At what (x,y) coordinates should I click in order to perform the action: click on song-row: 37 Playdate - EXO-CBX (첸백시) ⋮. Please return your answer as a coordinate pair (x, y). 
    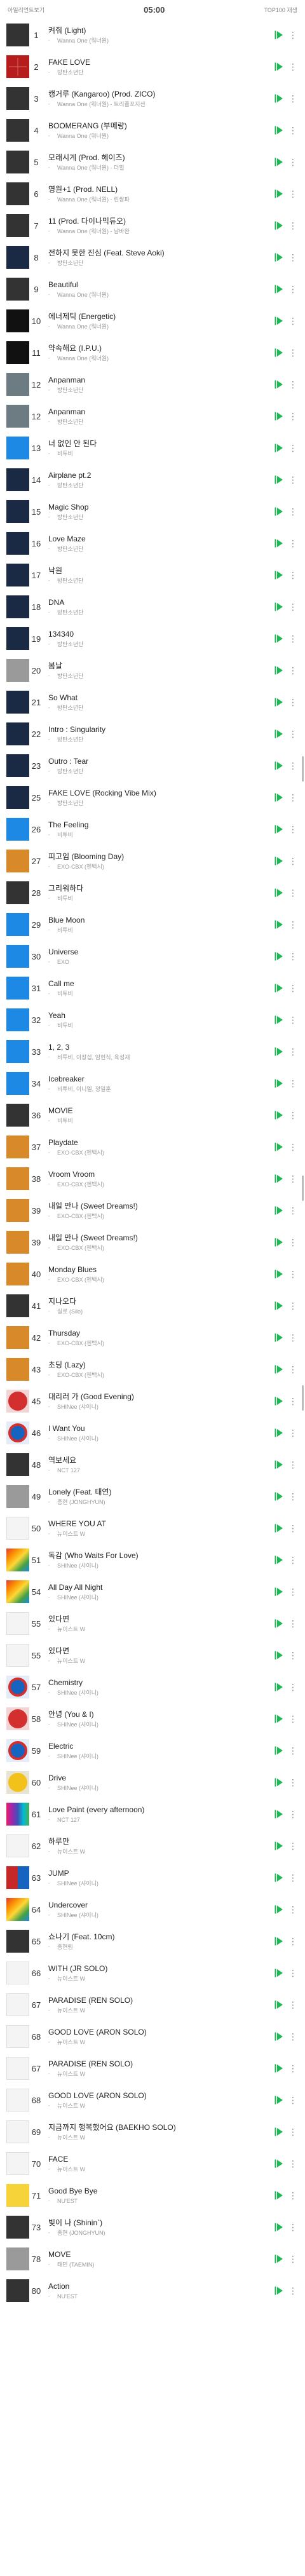
    Looking at the image, I should click on (152, 1147).